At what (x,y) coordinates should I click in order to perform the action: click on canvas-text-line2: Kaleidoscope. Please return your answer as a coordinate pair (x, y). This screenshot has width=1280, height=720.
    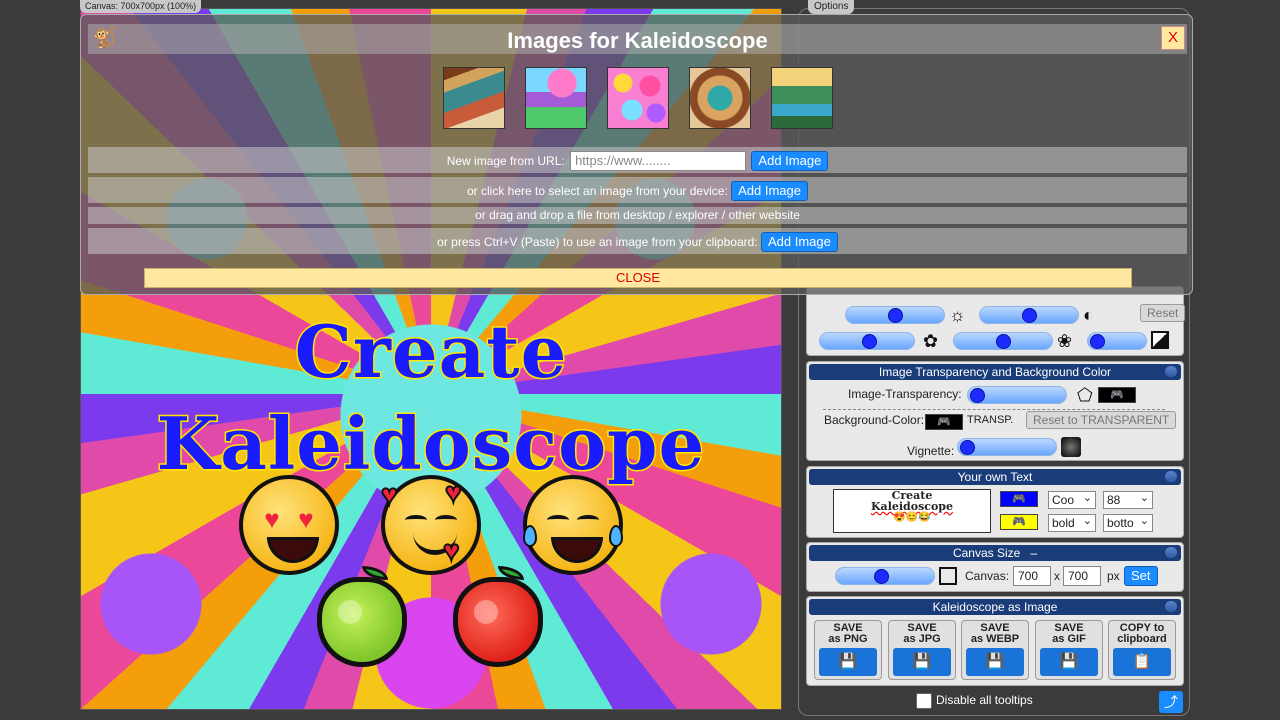
    Looking at the image, I should click on (430, 444).